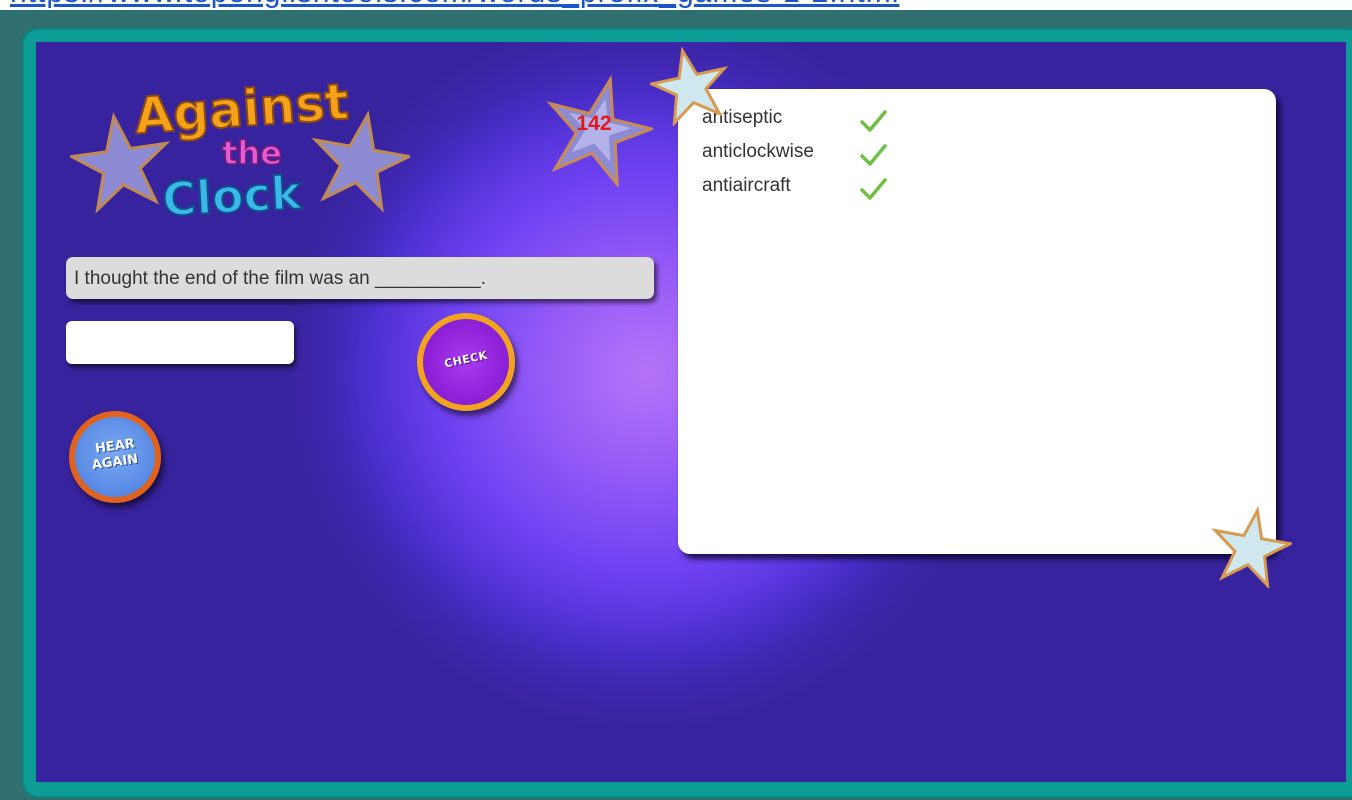 Image resolution: width=1352 pixels, height=800 pixels. Describe the element at coordinates (240, 149) in the screenshot. I see `against-the-clock-logo: Against the Clock` at that location.